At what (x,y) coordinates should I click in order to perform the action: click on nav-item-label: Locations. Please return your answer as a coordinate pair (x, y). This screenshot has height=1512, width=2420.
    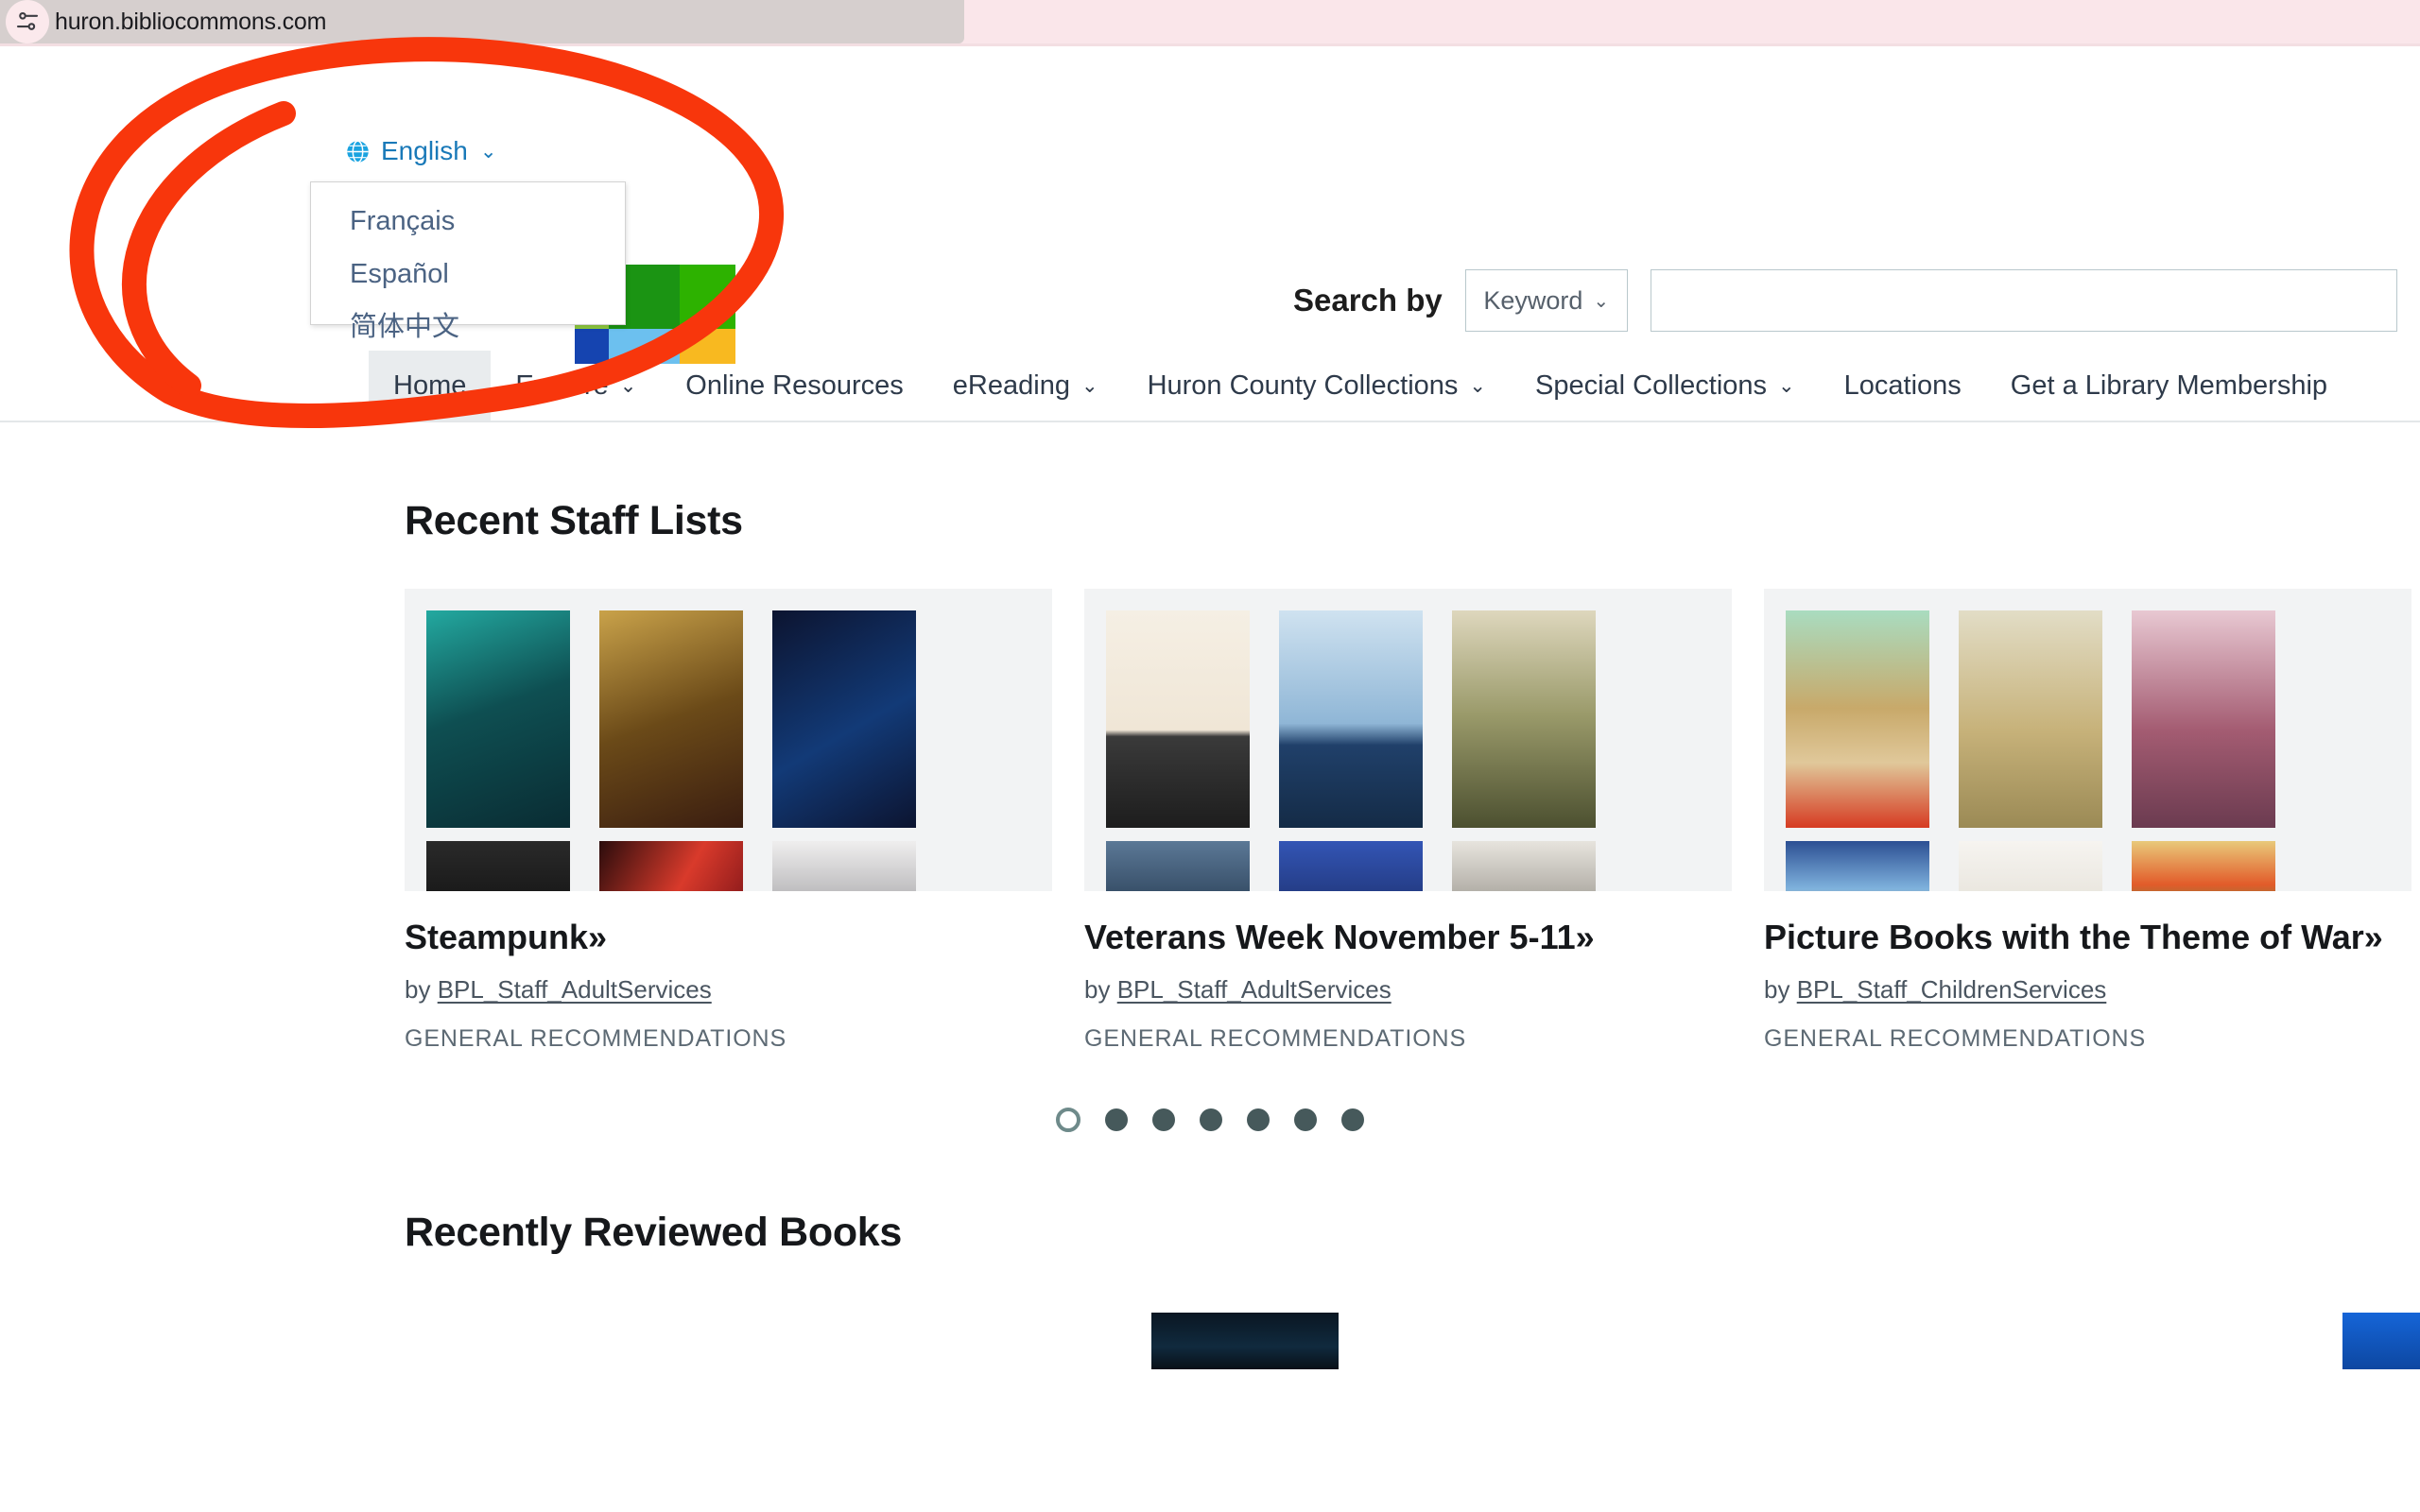
    Looking at the image, I should click on (1902, 385).